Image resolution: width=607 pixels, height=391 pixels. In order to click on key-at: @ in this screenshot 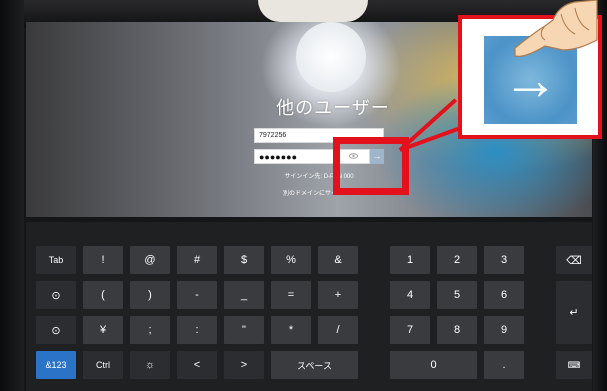, I will do `click(150, 260)`.